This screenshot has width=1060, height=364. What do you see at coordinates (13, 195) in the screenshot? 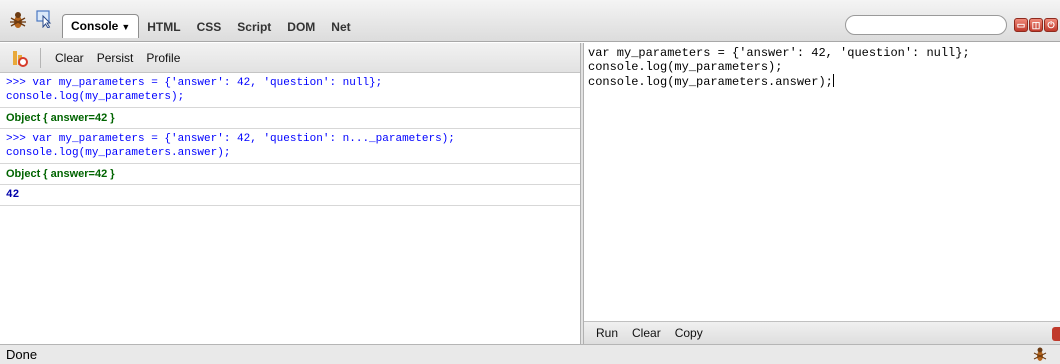
I see `log-line: 42` at bounding box center [13, 195].